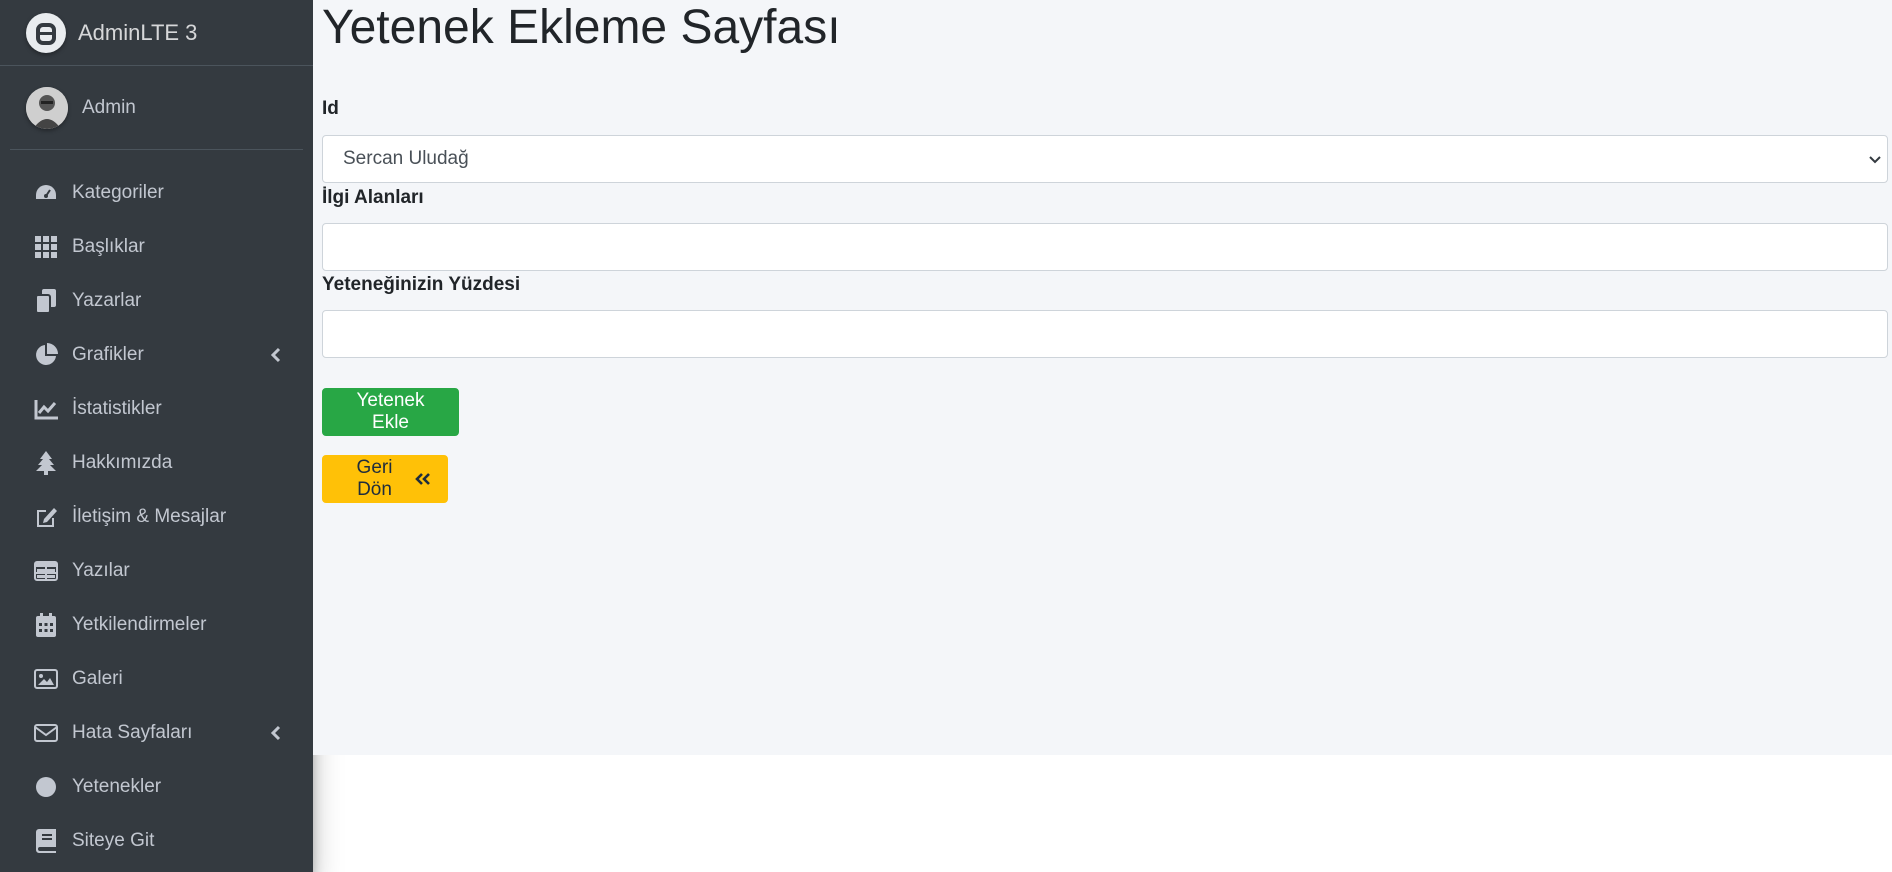 The image size is (1892, 872). What do you see at coordinates (46, 247) in the screenshot?
I see `grid-icon` at bounding box center [46, 247].